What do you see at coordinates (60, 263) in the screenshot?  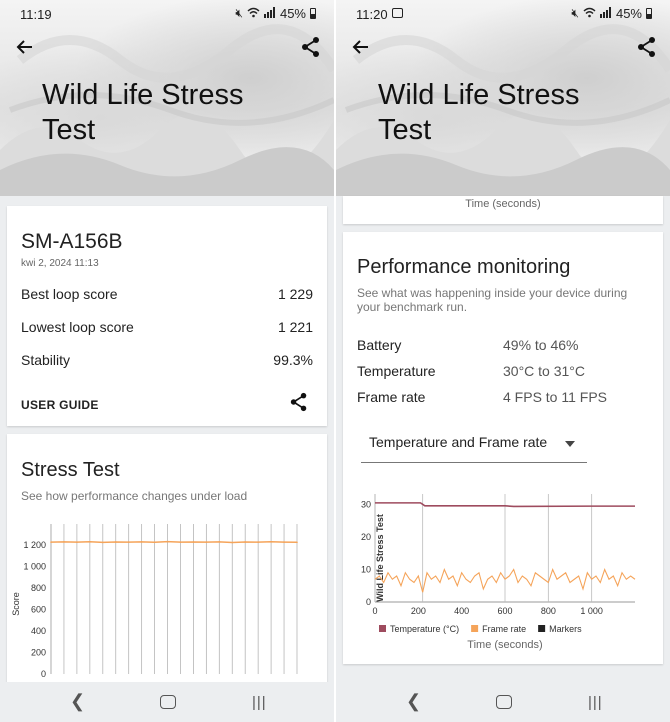 I see `result-date: kwi 2, 2024 11:13` at bounding box center [60, 263].